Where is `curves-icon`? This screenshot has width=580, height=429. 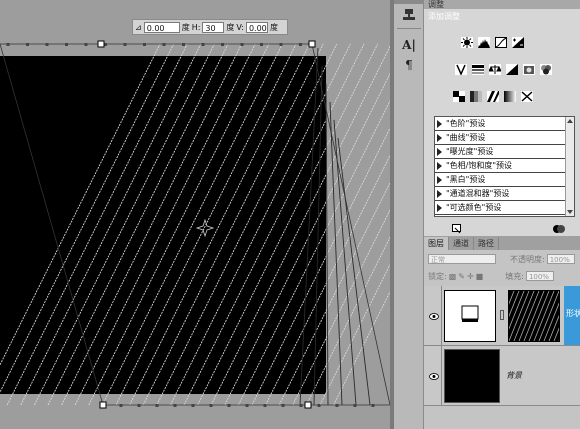
curves-icon is located at coordinates (501, 42).